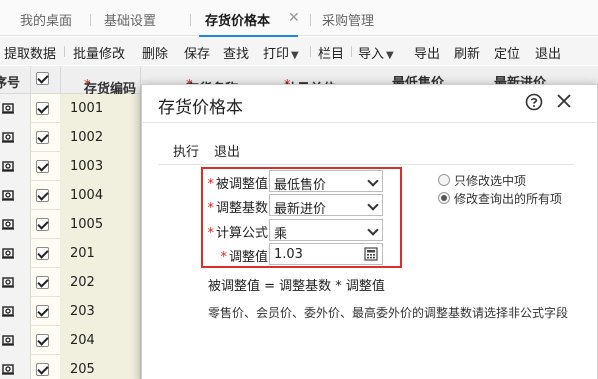 The image size is (598, 379). Describe the element at coordinates (87, 224) in the screenshot. I see `item-code: 1005` at that location.